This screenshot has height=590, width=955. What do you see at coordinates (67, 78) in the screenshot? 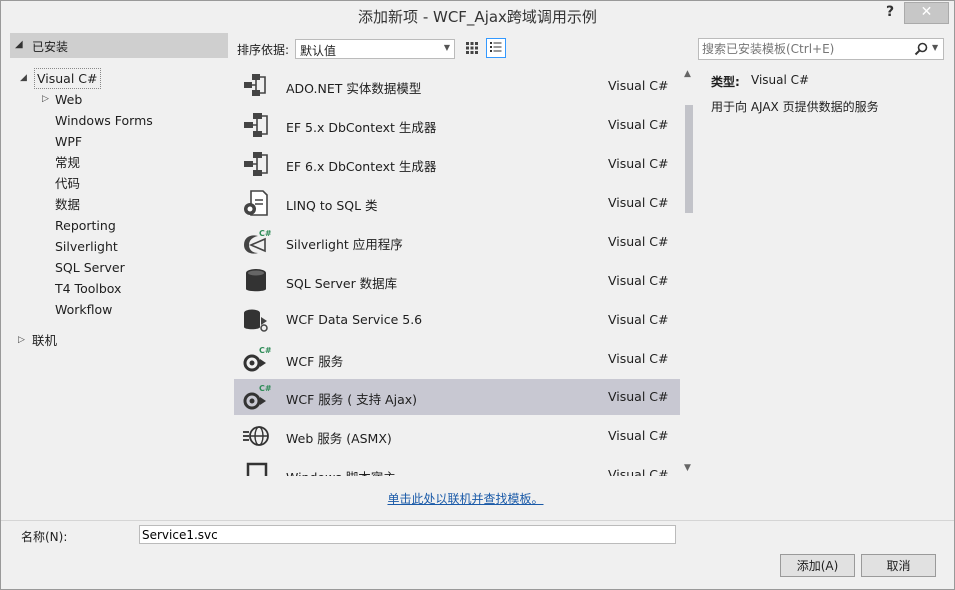
I see `tree-item-label: Visual C#` at bounding box center [67, 78].